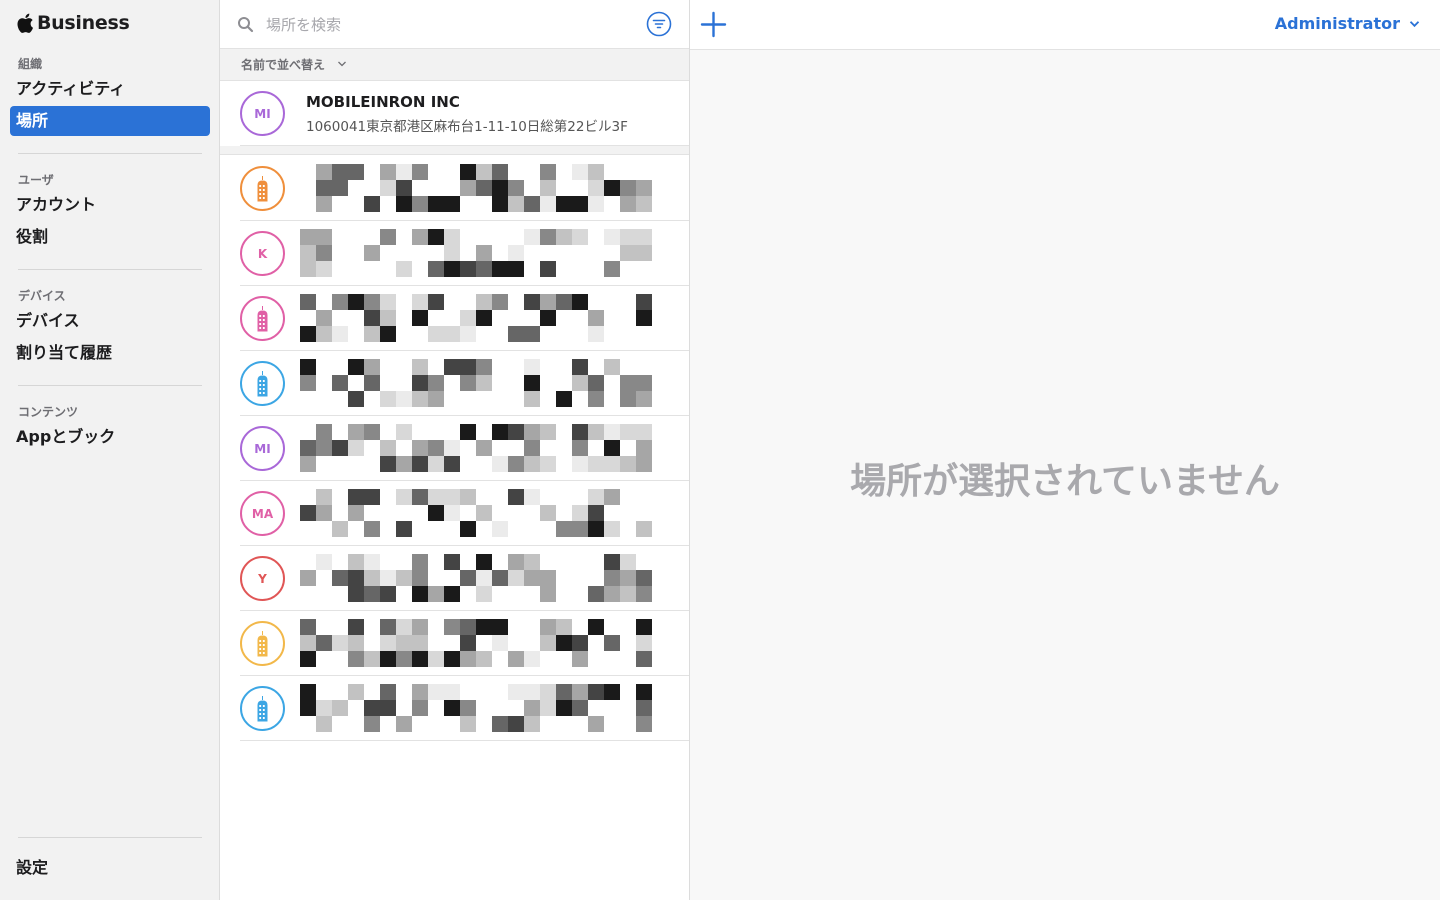 The height and width of the screenshot is (900, 1440). Describe the element at coordinates (283, 64) in the screenshot. I see `sort-label: 名前で並べ替え` at that location.